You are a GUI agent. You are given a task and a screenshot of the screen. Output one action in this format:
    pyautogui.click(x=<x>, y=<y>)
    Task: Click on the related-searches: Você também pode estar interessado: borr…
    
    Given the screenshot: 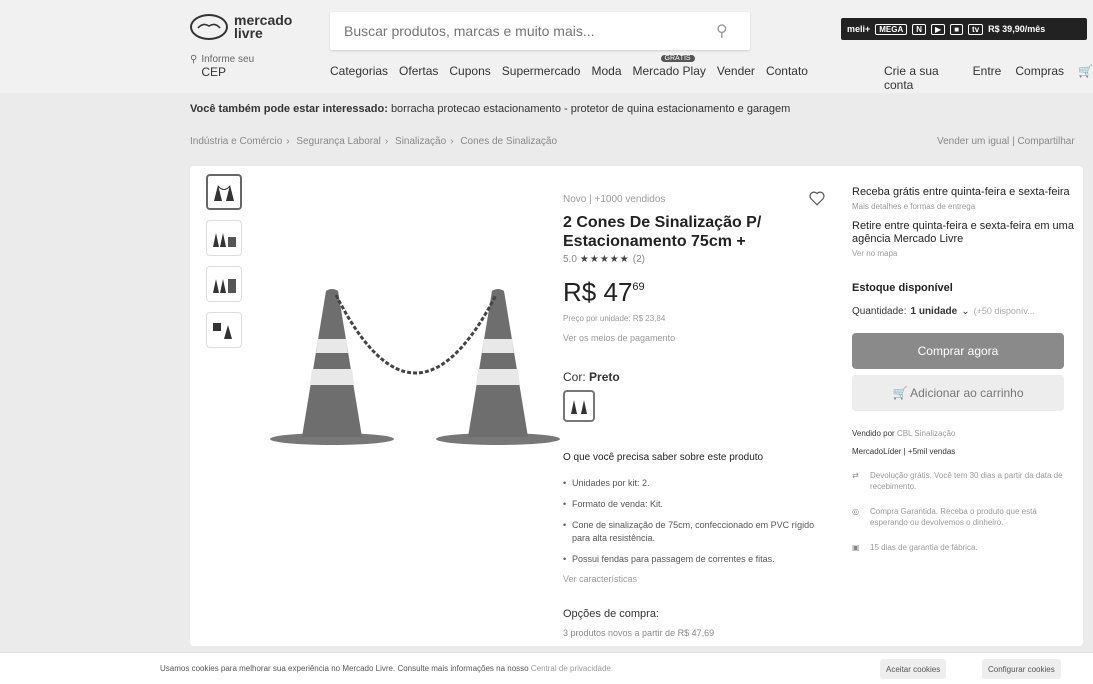 What is the action you would take?
    pyautogui.click(x=490, y=109)
    